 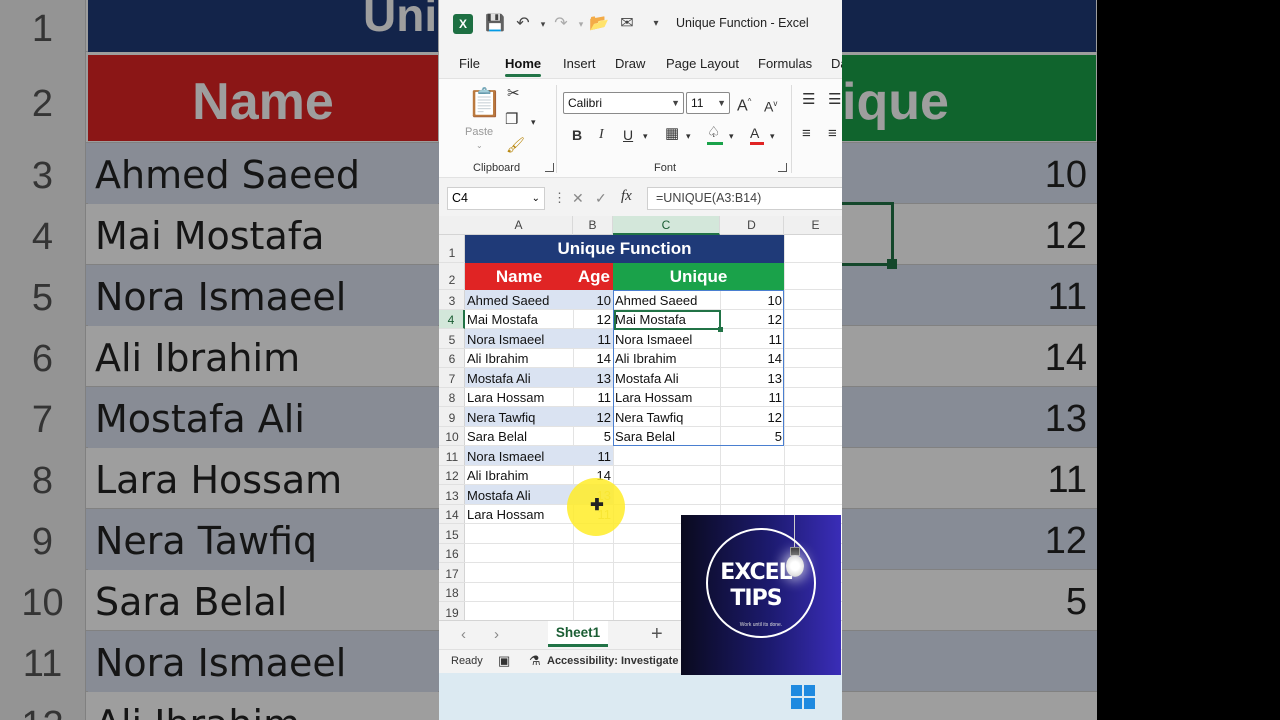 I want to click on cell-name: Sara Belal, so click(x=519, y=436).